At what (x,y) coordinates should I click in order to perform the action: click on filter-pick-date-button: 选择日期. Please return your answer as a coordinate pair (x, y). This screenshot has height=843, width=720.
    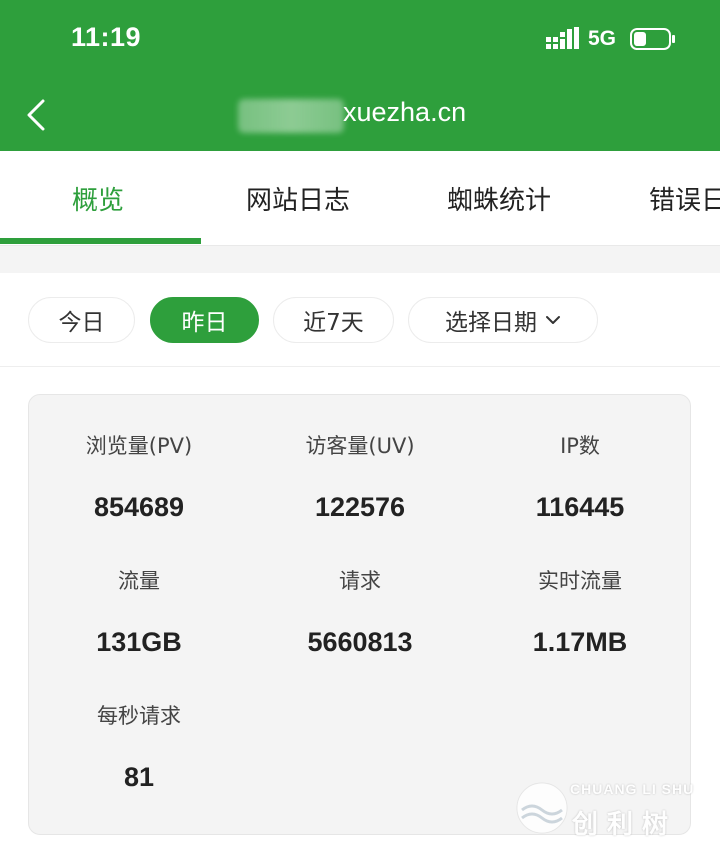
    Looking at the image, I should click on (503, 320).